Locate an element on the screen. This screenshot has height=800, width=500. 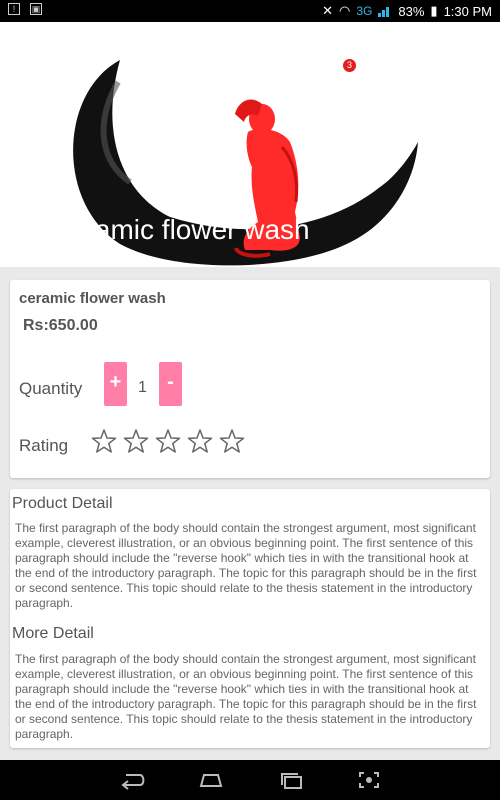
product-name: ceramic flower wash is located at coordinates (92, 298).